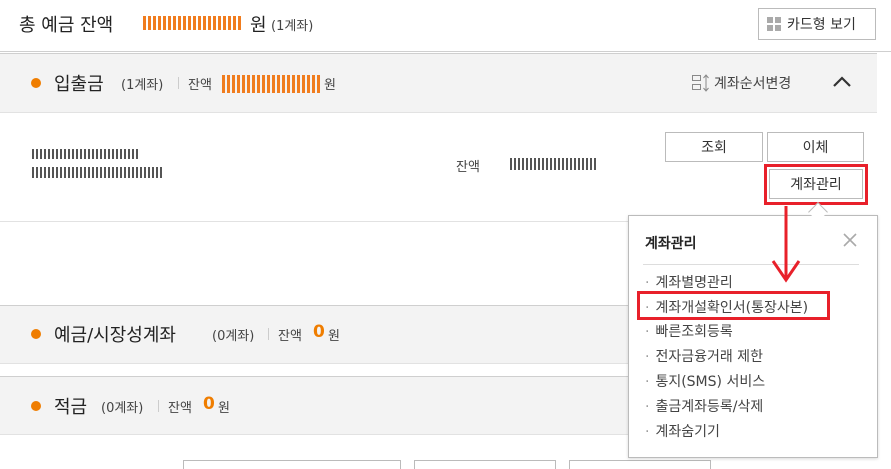  What do you see at coordinates (292, 26) in the screenshot?
I see `total-account-count: (1계좌)` at bounding box center [292, 26].